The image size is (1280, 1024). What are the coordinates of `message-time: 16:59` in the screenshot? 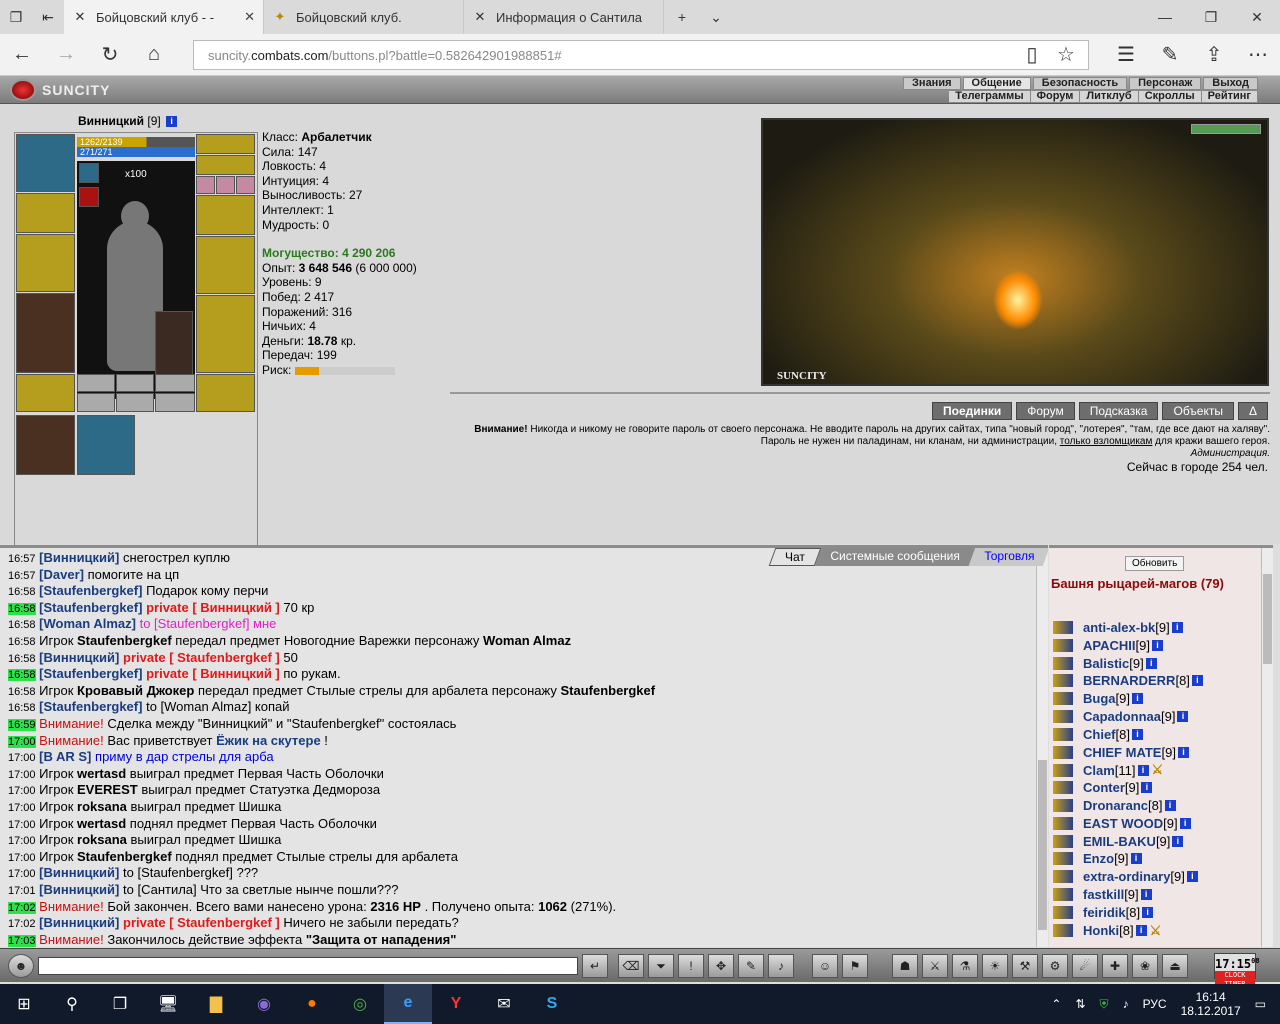 It's located at (22, 725).